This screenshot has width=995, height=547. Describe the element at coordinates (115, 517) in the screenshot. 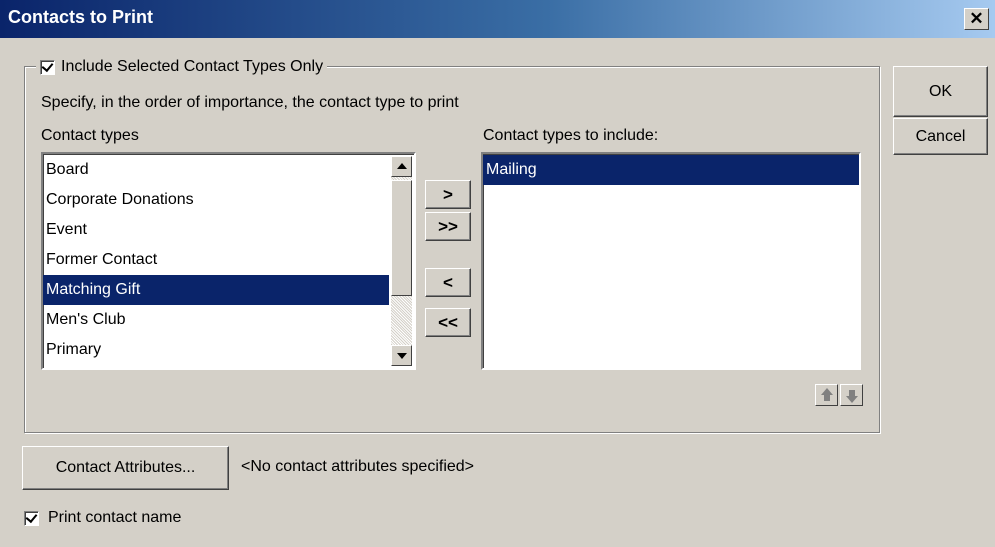

I see `print-name-label: Print contact name` at that location.